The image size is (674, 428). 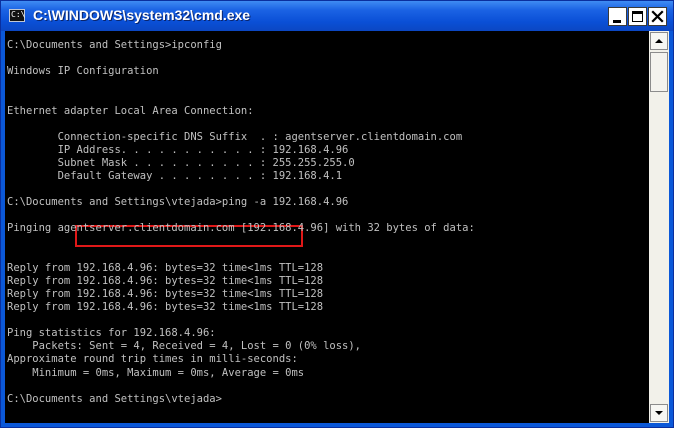 What do you see at coordinates (337, 16) in the screenshot?
I see `title-bar: C:\ C:\WINDOWS\system32\cmd.exe` at bounding box center [337, 16].